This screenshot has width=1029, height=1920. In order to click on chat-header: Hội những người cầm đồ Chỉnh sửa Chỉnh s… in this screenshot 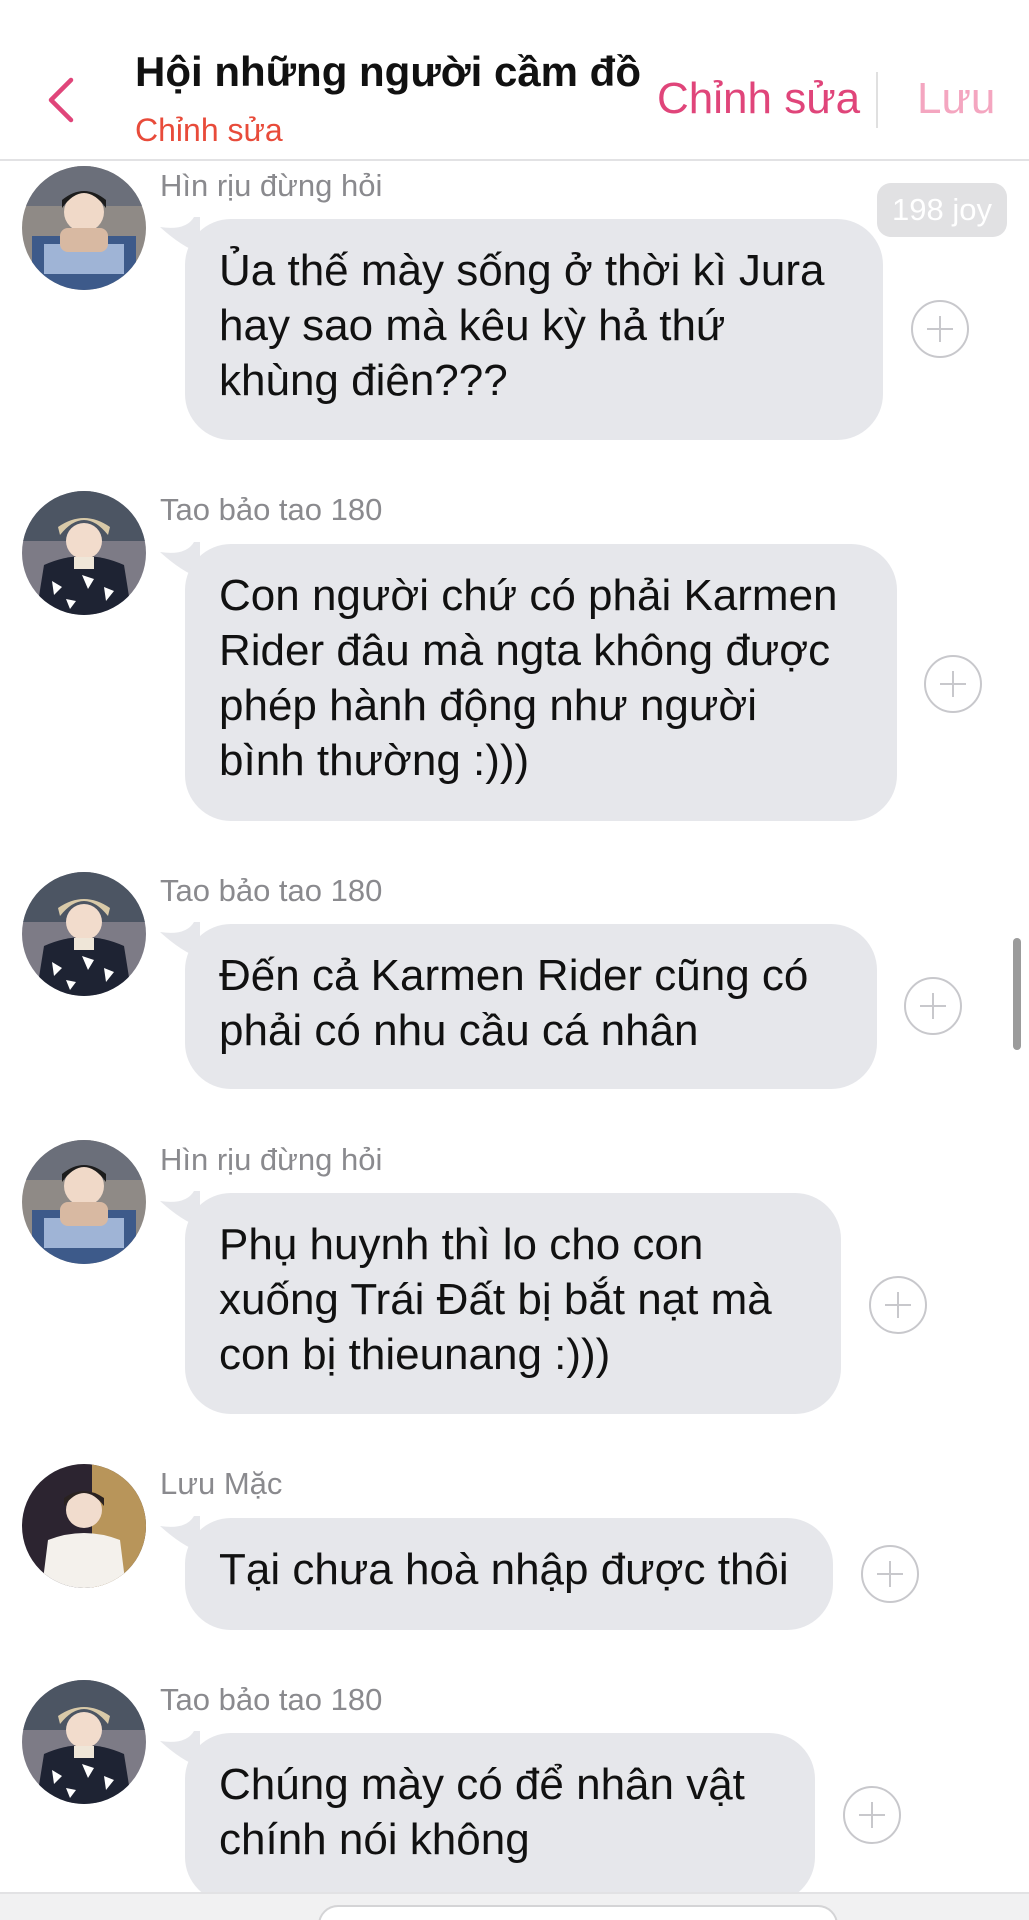, I will do `click(514, 80)`.